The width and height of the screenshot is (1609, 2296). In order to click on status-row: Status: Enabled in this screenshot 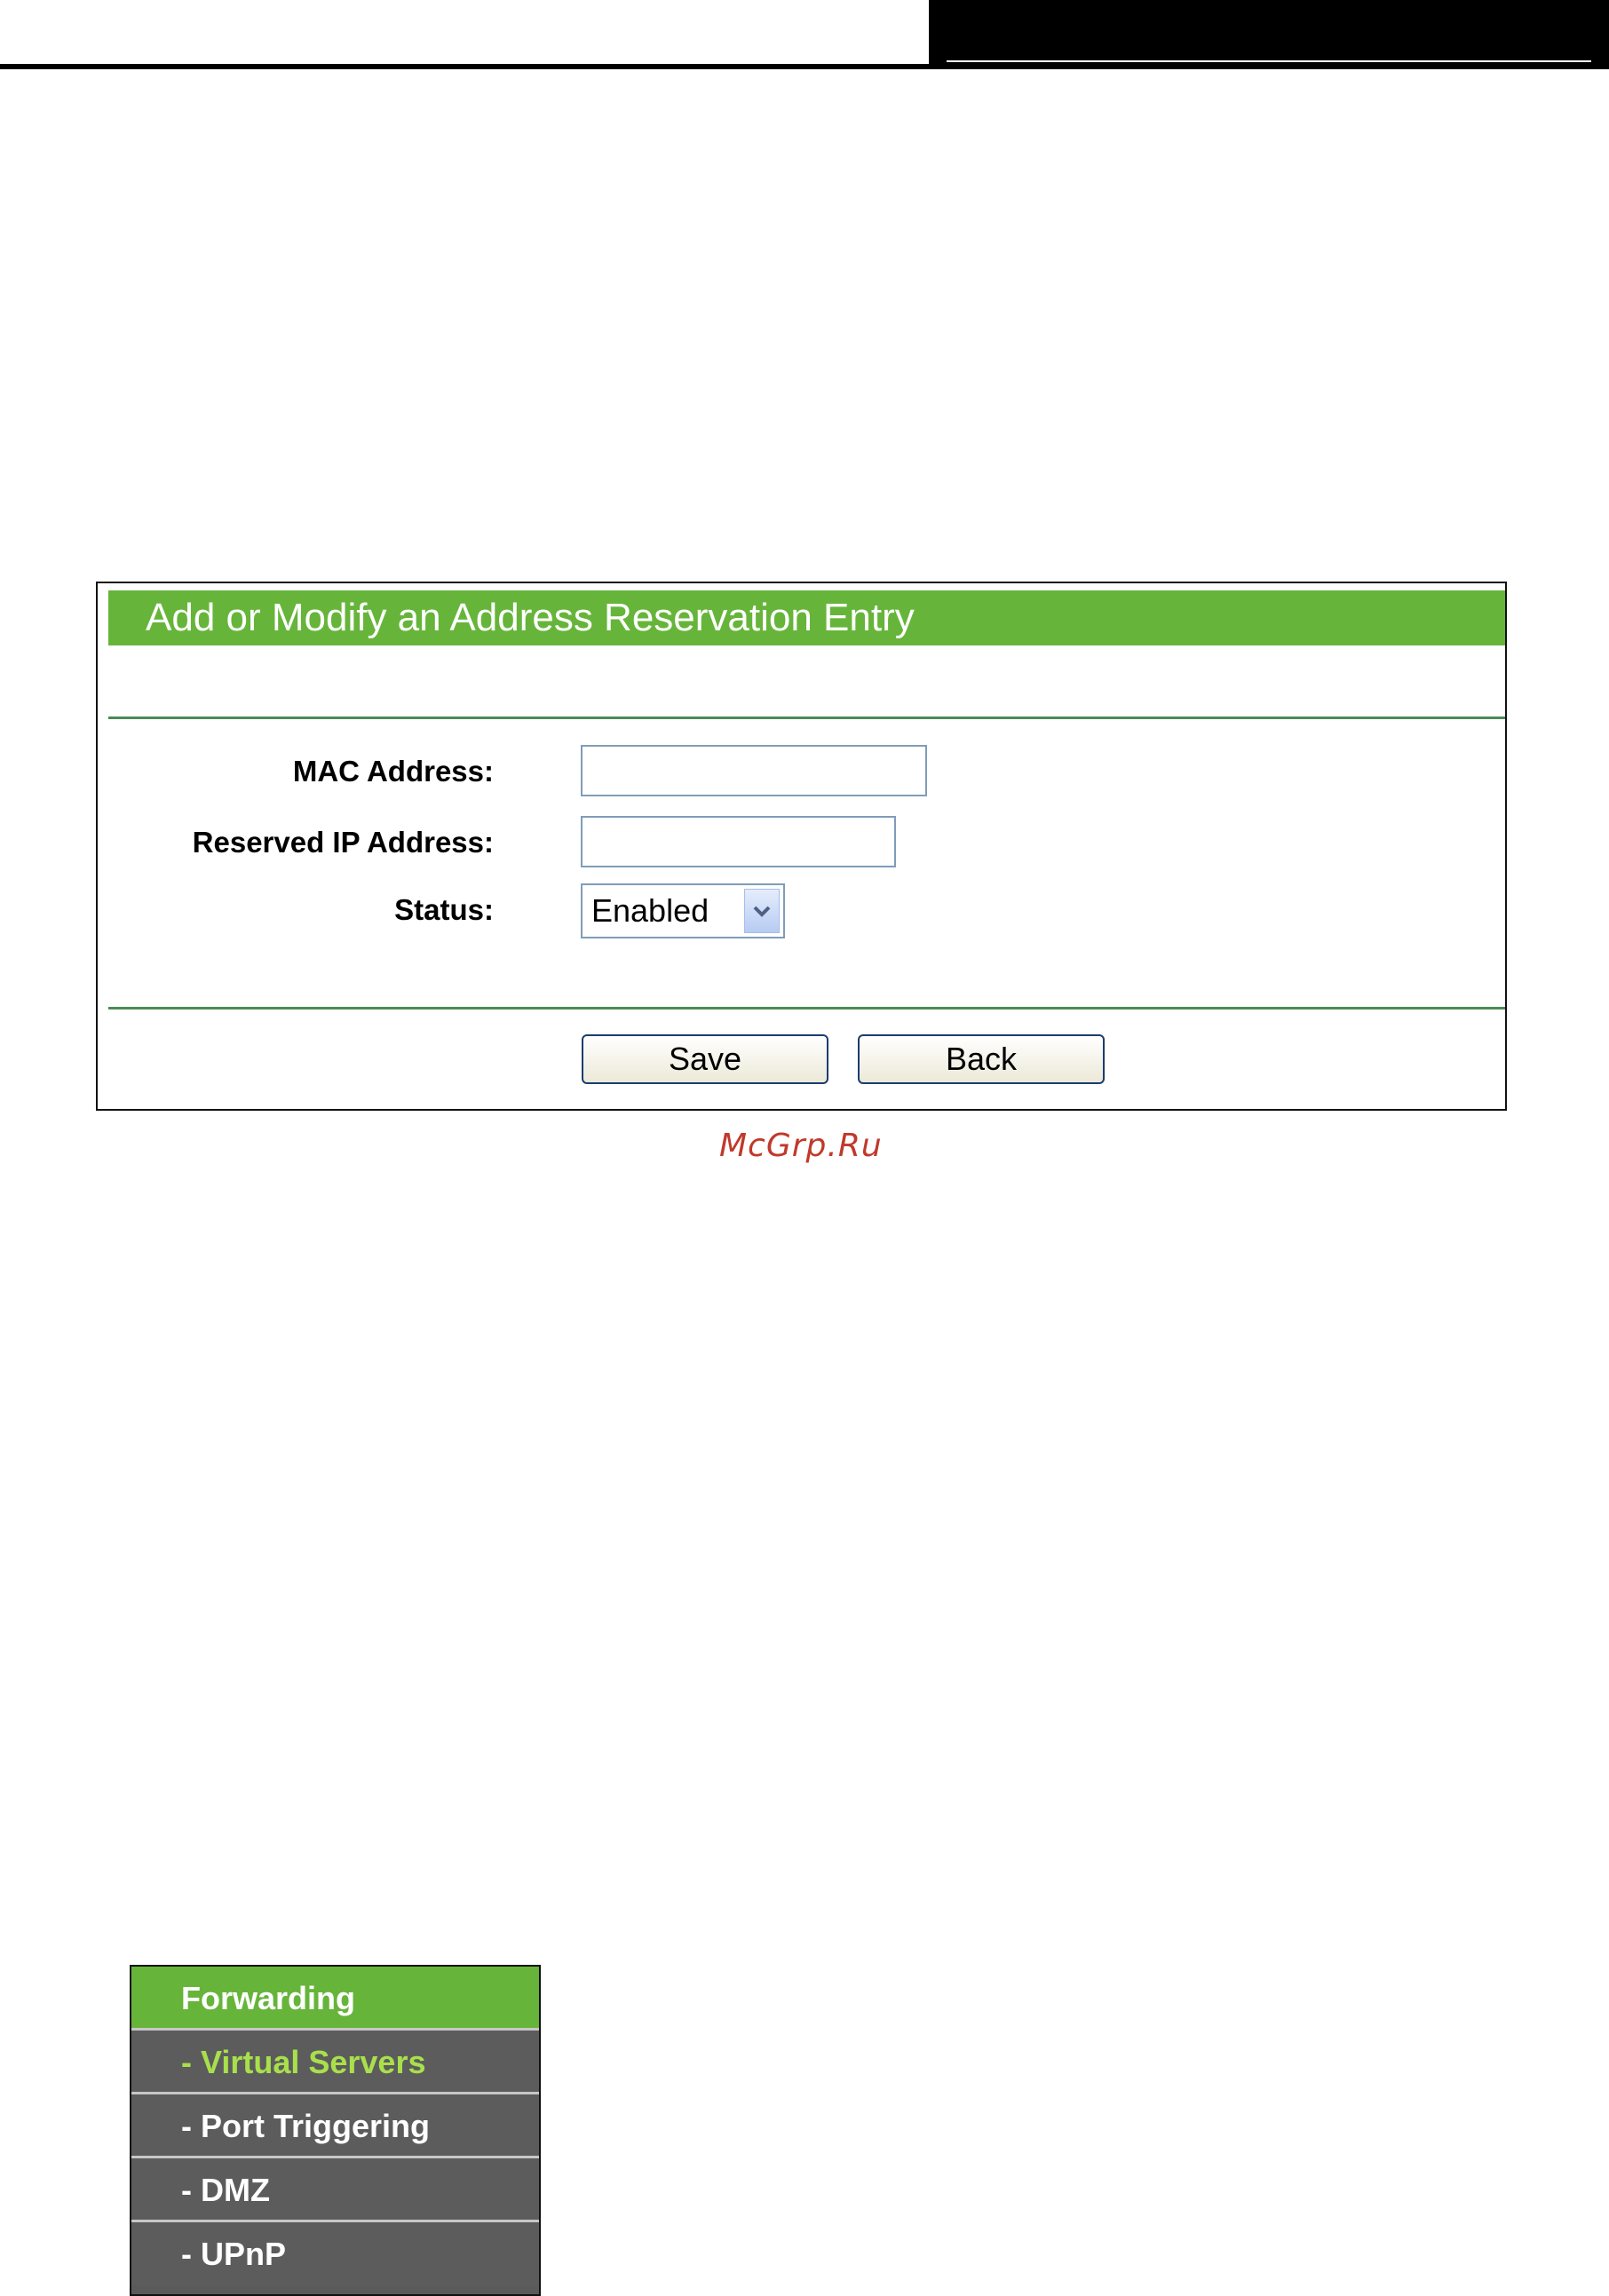, I will do `click(801, 910)`.